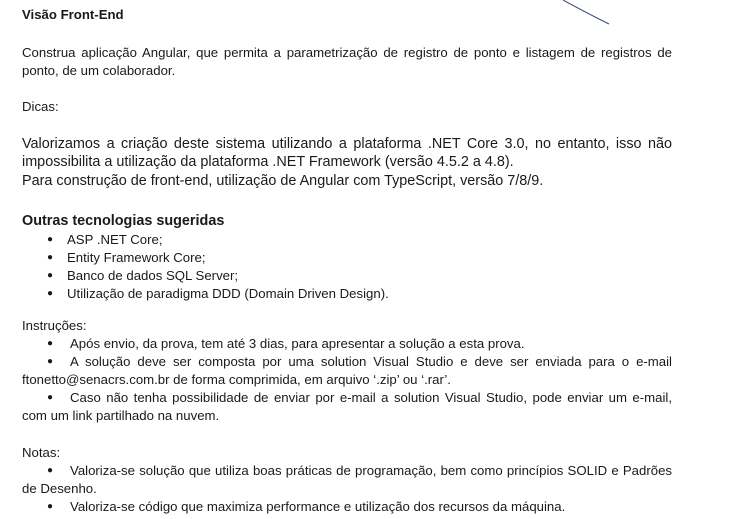 The height and width of the screenshot is (519, 753). What do you see at coordinates (115, 239) in the screenshot?
I see `tech-item: ASP .NET Core;` at bounding box center [115, 239].